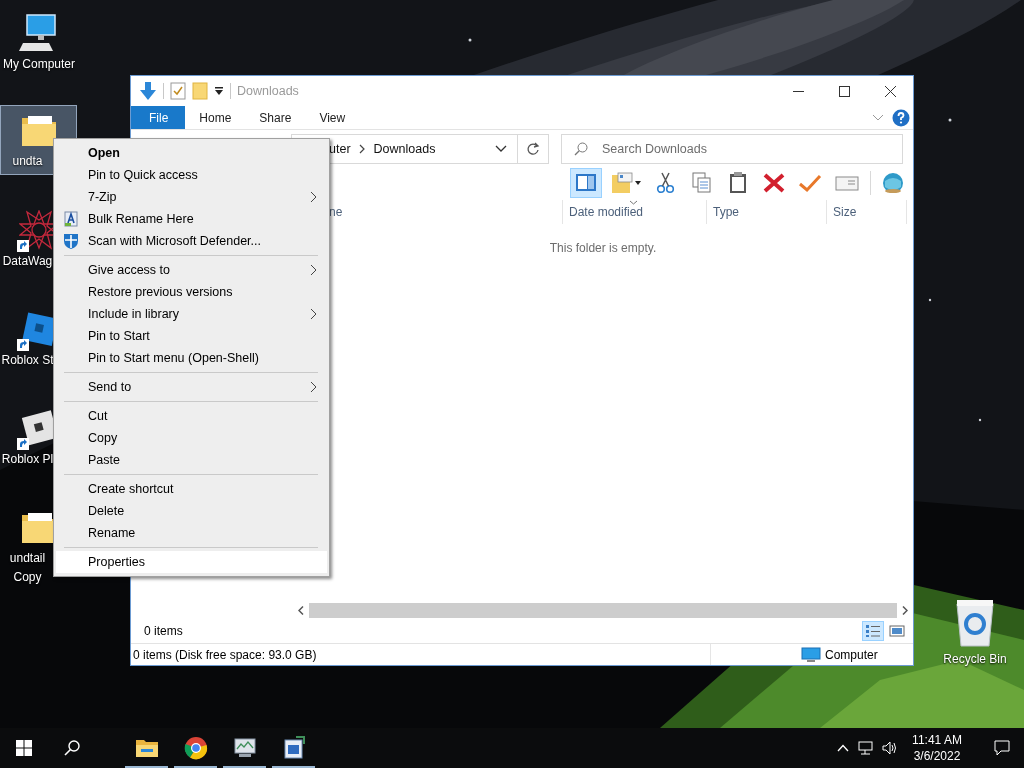 The width and height of the screenshot is (1024, 768). What do you see at coordinates (293, 748) in the screenshot?
I see `document-icon` at bounding box center [293, 748].